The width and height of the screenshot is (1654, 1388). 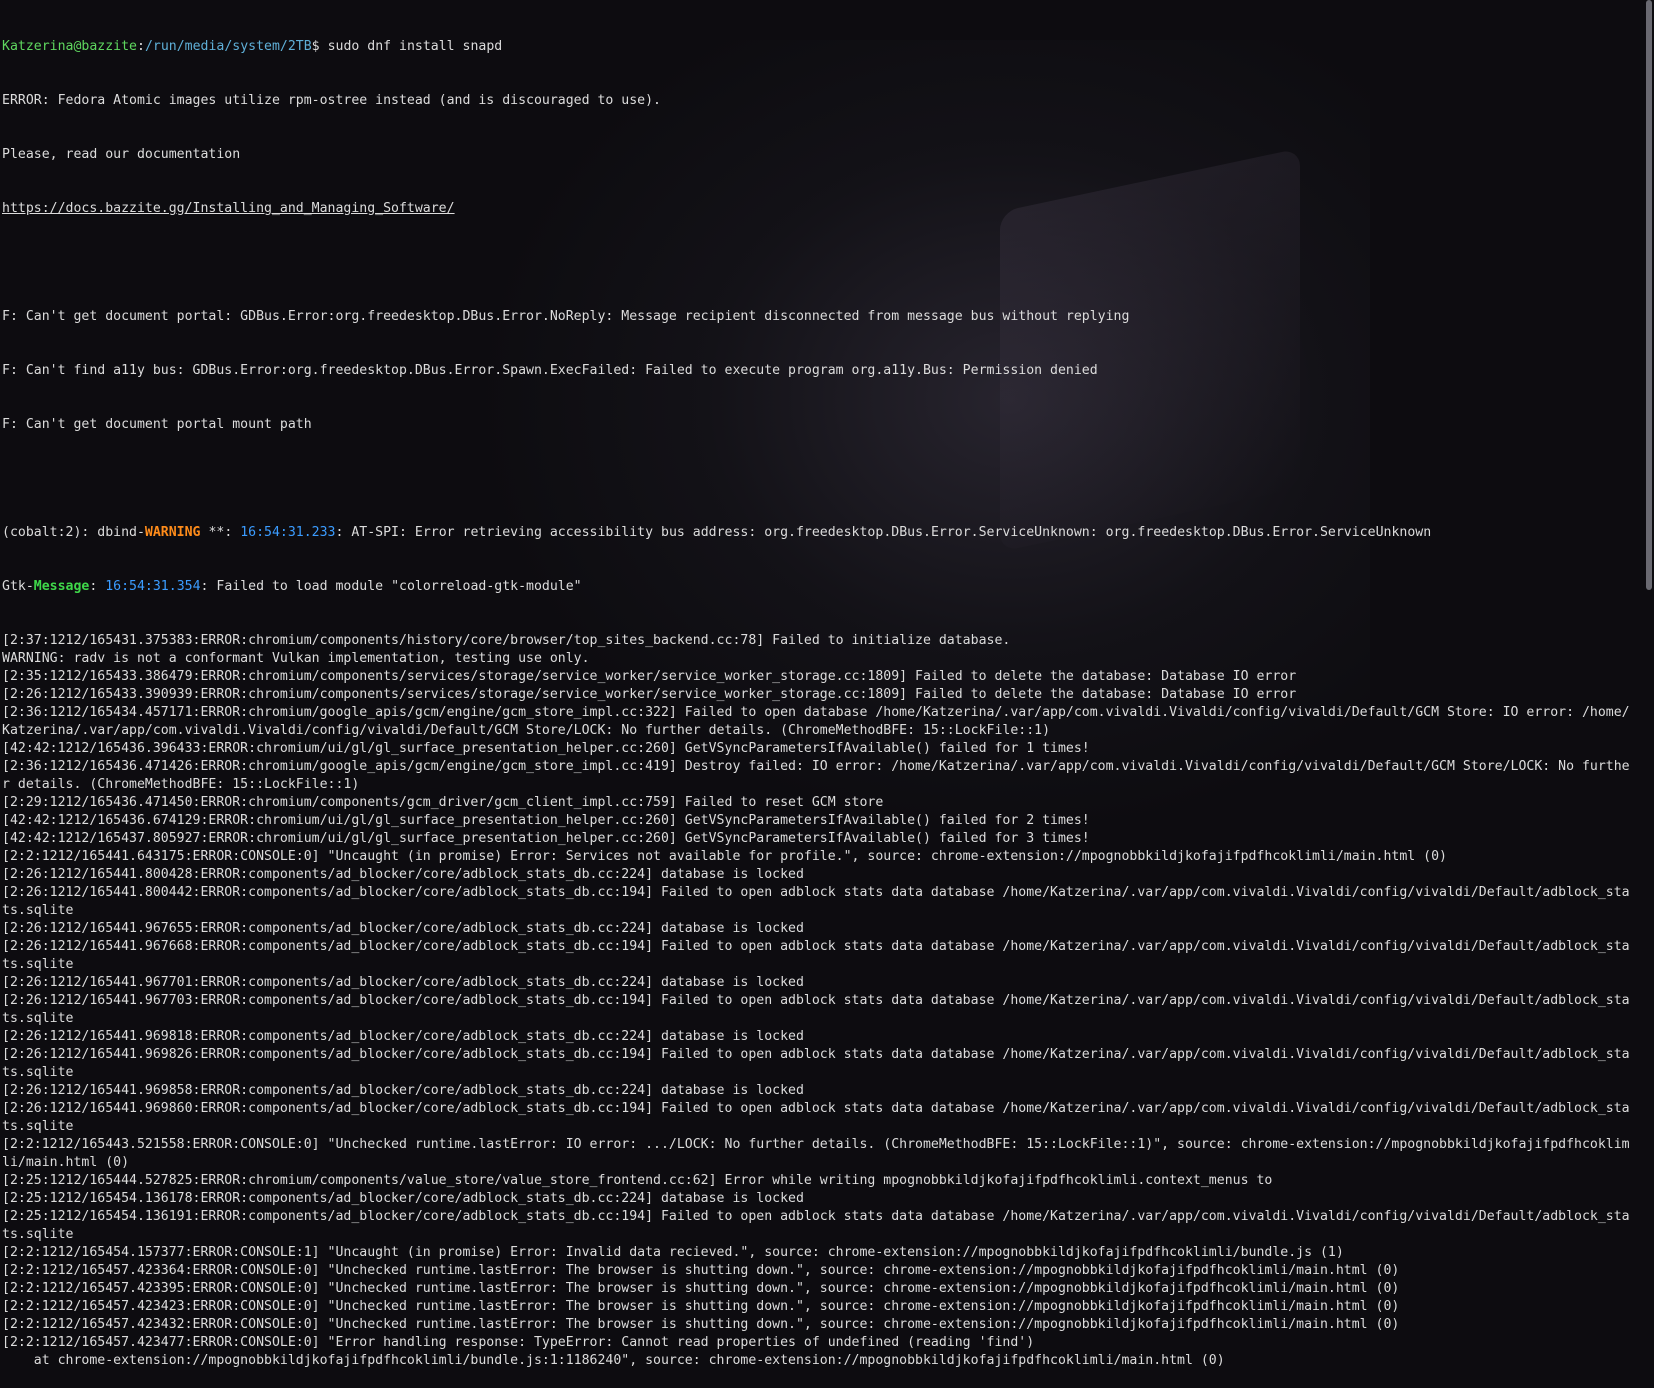 I want to click on prompt-path: /run/media/system/2TB, so click(x=228, y=46).